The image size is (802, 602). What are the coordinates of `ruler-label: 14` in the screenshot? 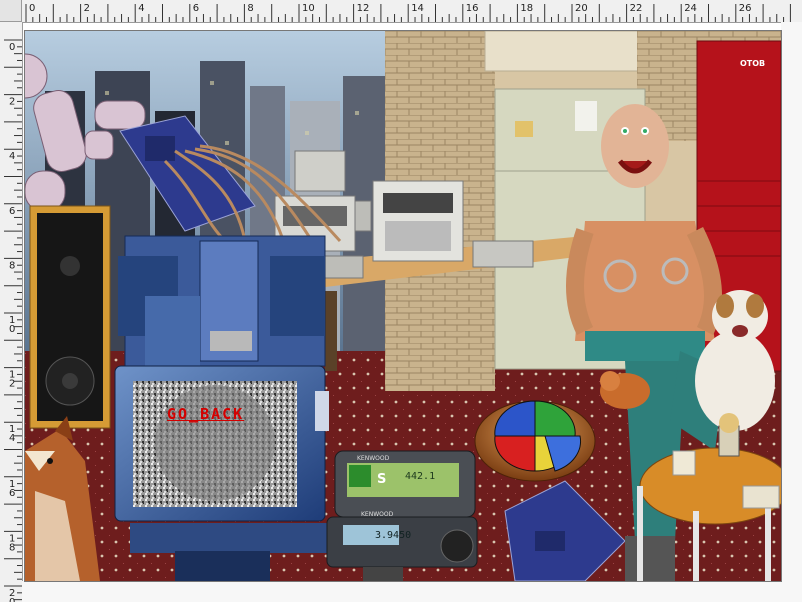 It's located at (417, 8).